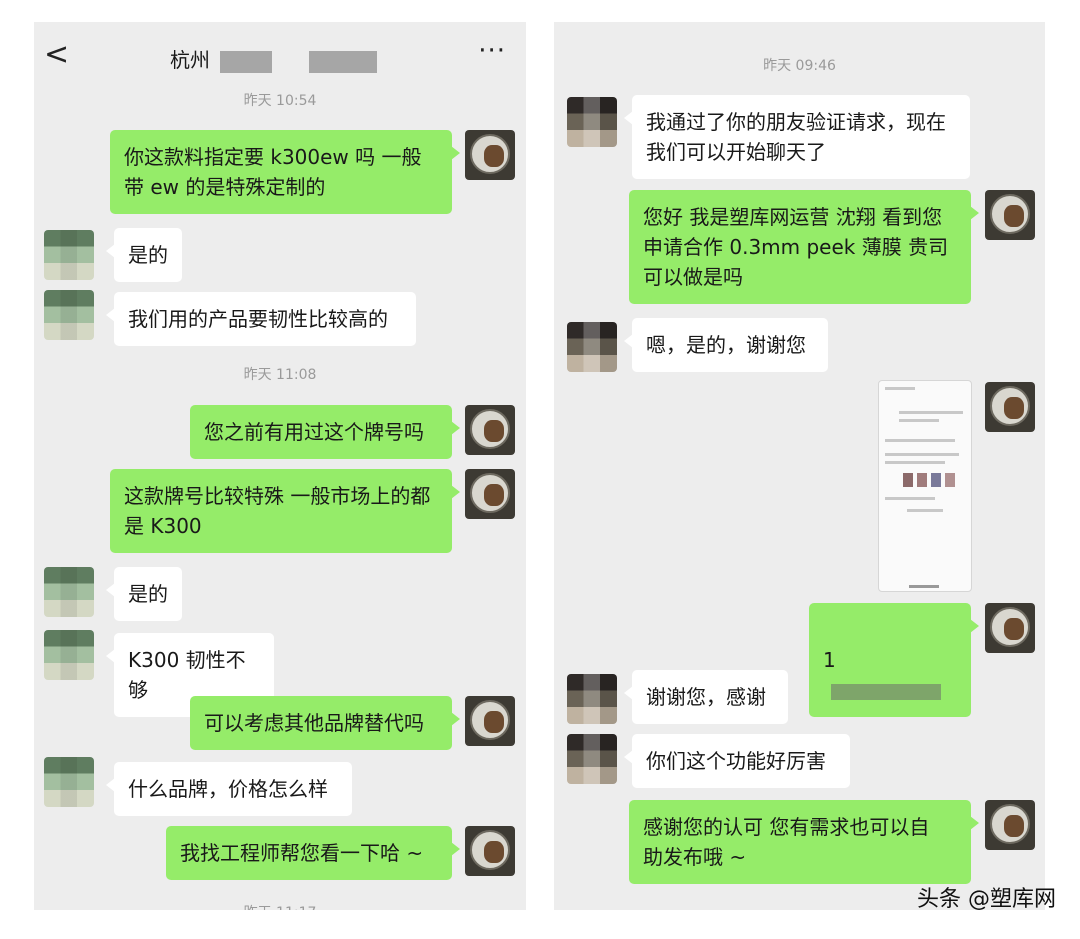  I want to click on message-bubble-received: 我们用的产品要韧性比较高的, so click(261, 319).